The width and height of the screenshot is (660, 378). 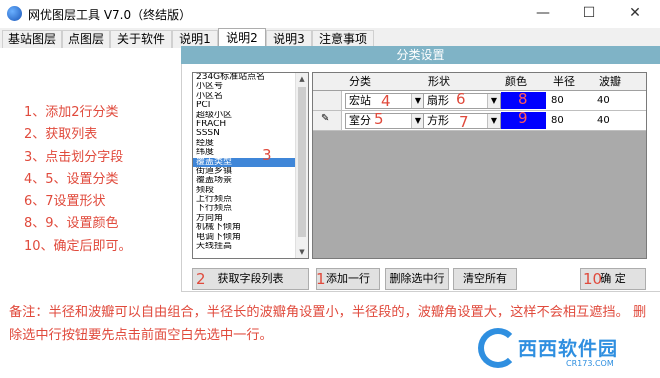 I want to click on tab-point-layer: 点图层, so click(x=86, y=39).